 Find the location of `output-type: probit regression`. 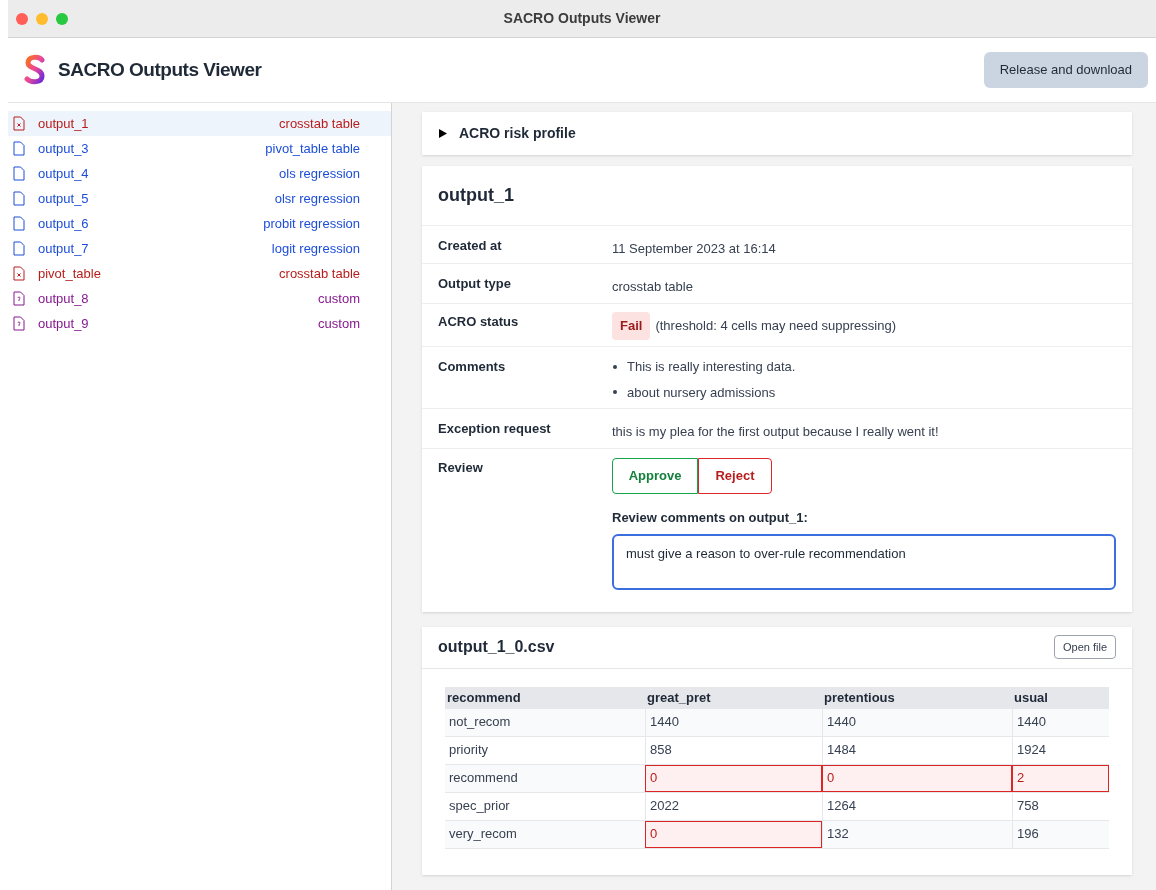

output-type: probit regression is located at coordinates (311, 223).